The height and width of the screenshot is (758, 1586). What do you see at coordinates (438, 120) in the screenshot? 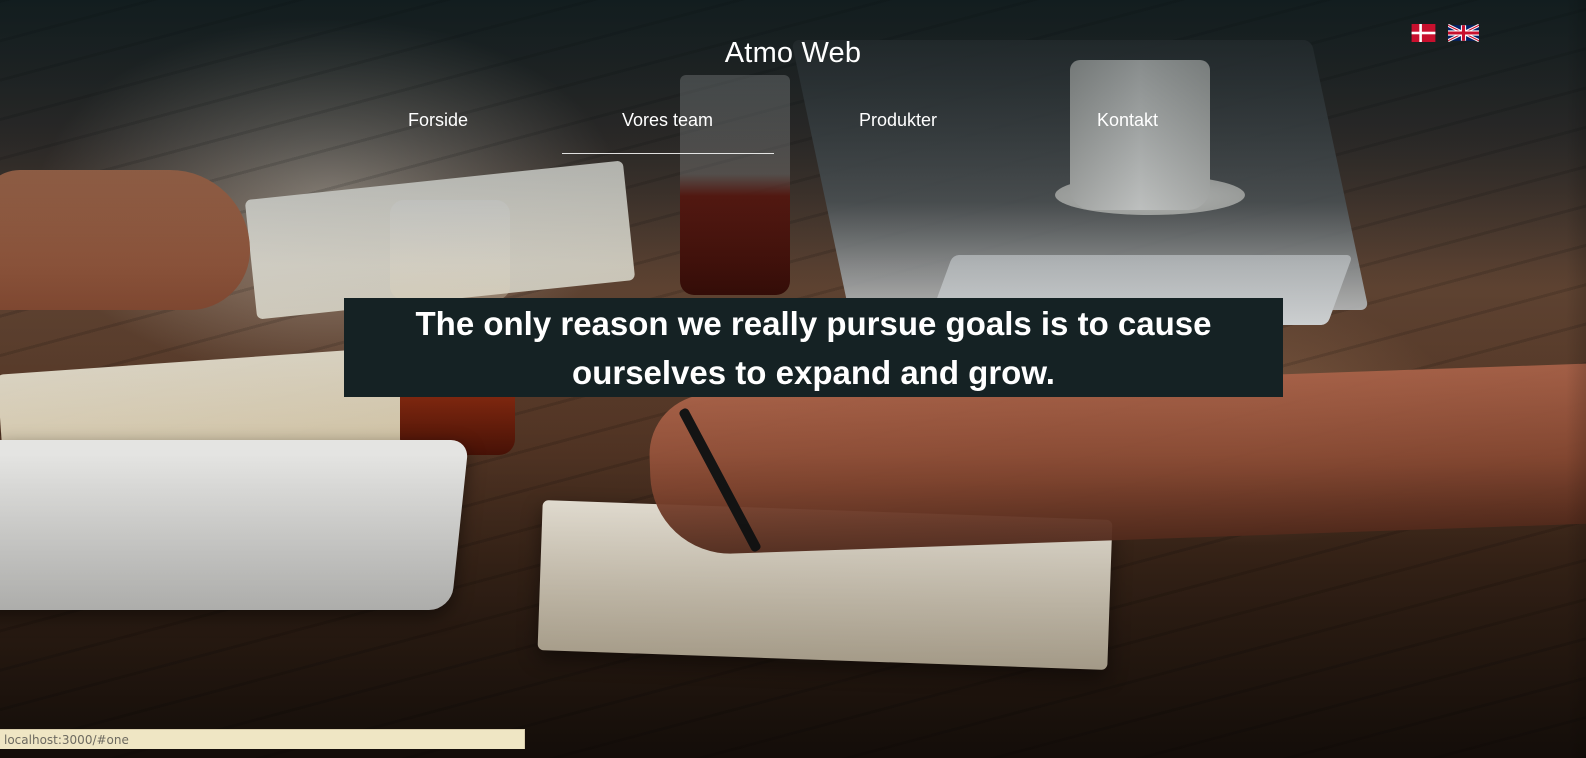
I see `nav-item-forside: Forside` at bounding box center [438, 120].